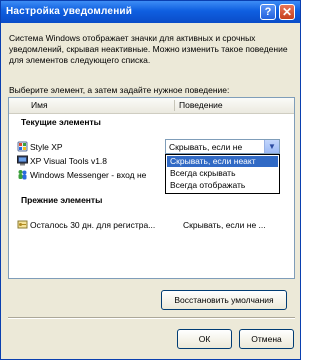  What do you see at coordinates (61, 122) in the screenshot?
I see `group-current-items: Текущие элементы` at bounding box center [61, 122].